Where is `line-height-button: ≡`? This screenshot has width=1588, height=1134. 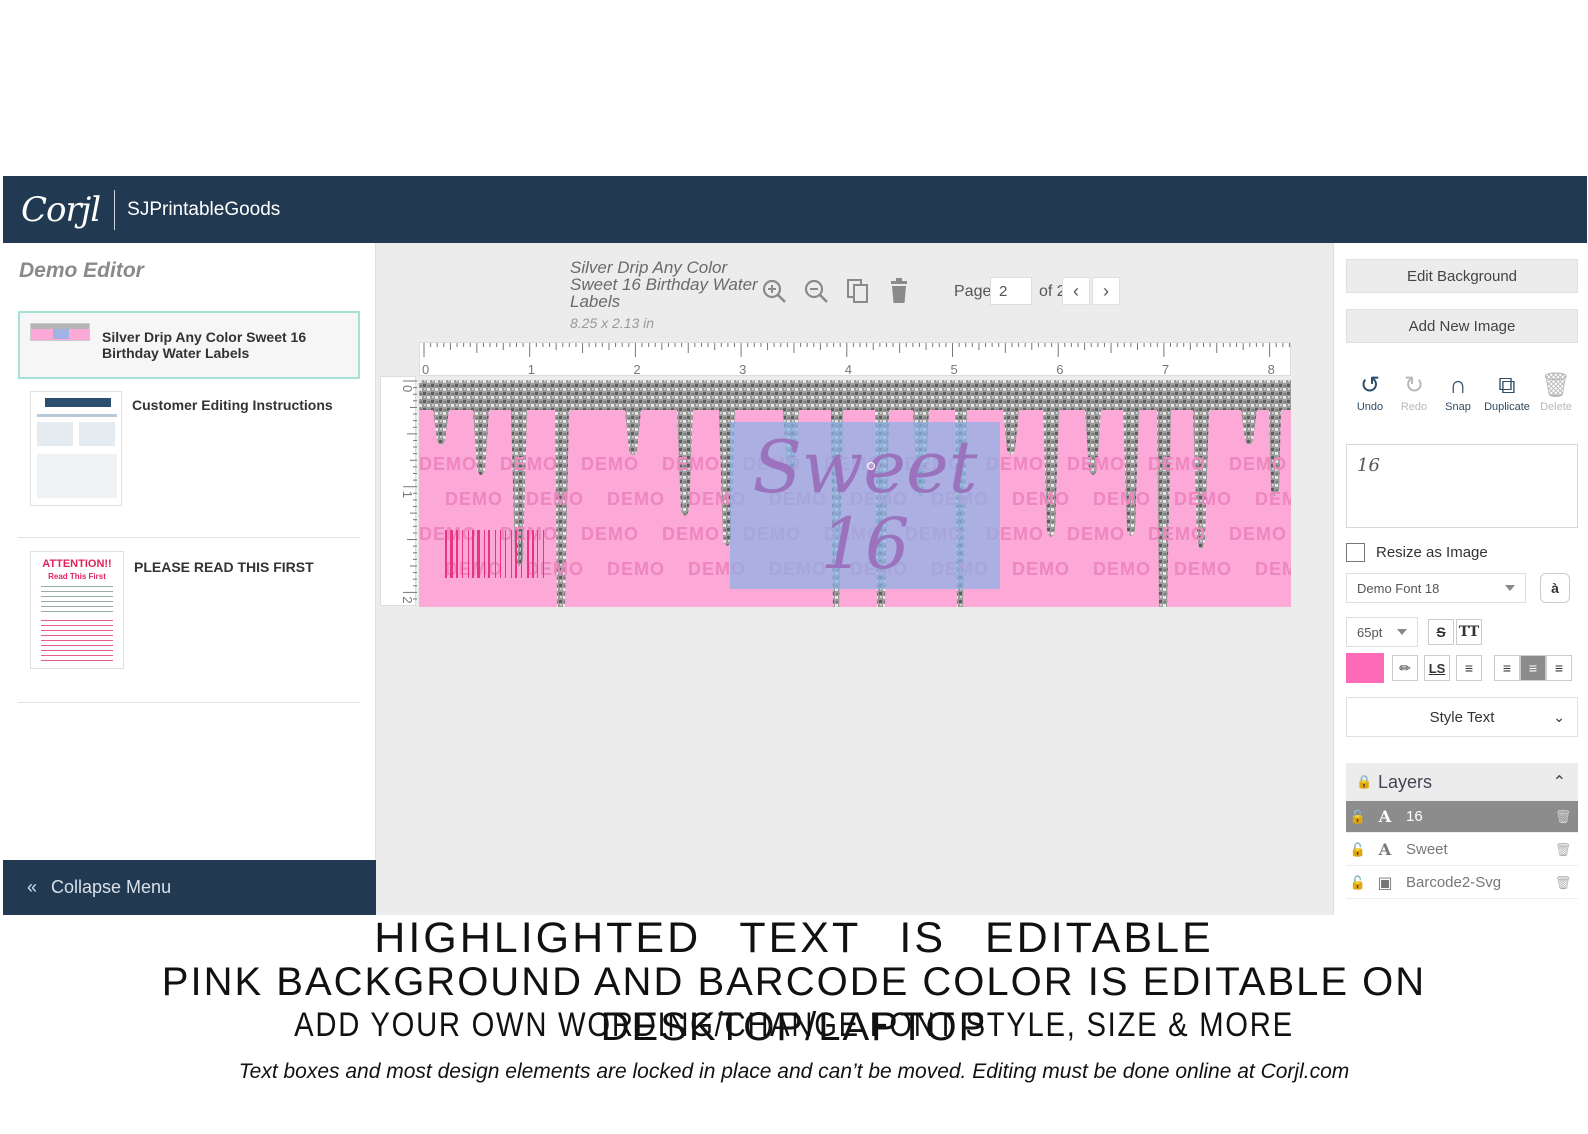 line-height-button: ≡ is located at coordinates (1469, 668).